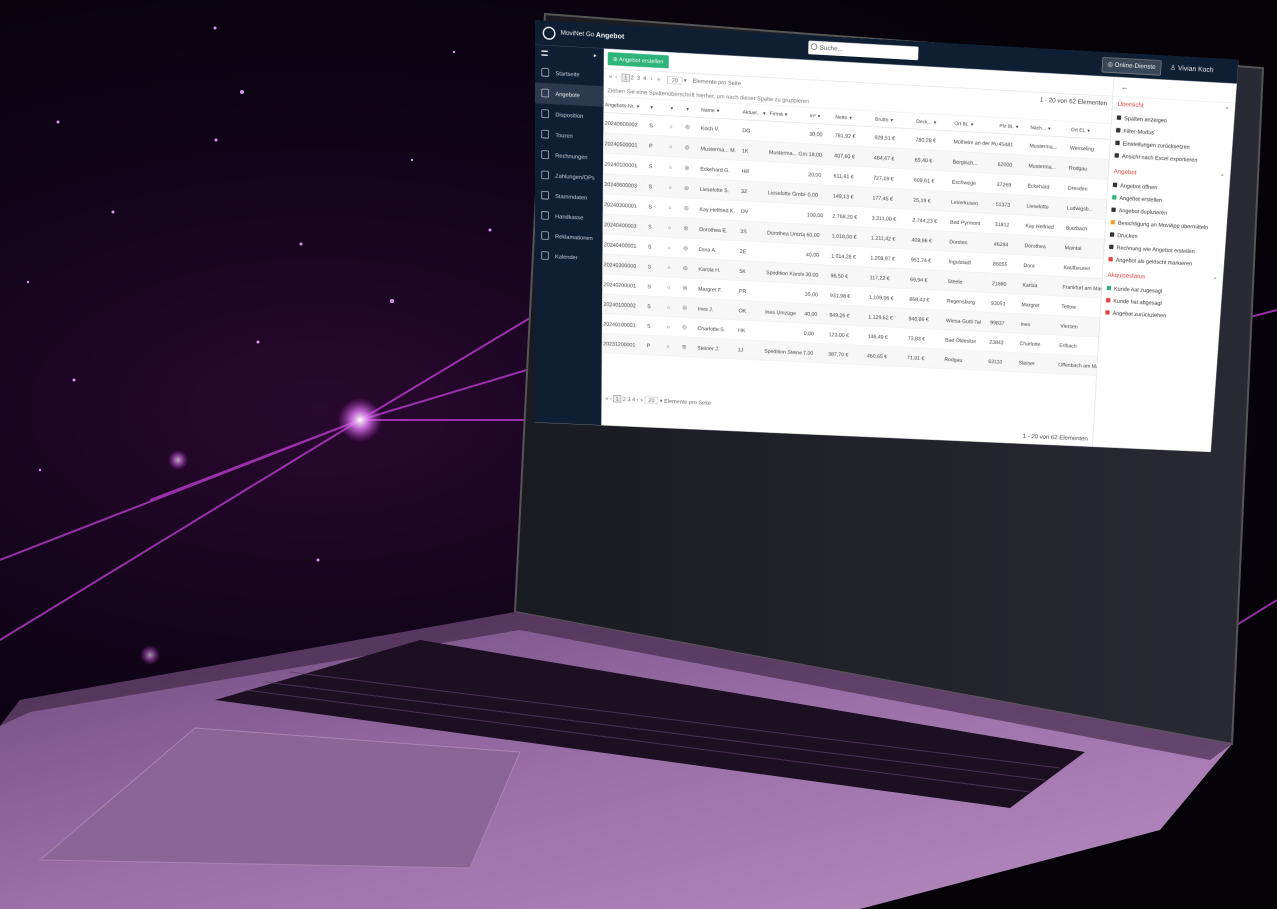 The image size is (1277, 909). I want to click on per-page-label: Elemente pro Seite, so click(717, 81).